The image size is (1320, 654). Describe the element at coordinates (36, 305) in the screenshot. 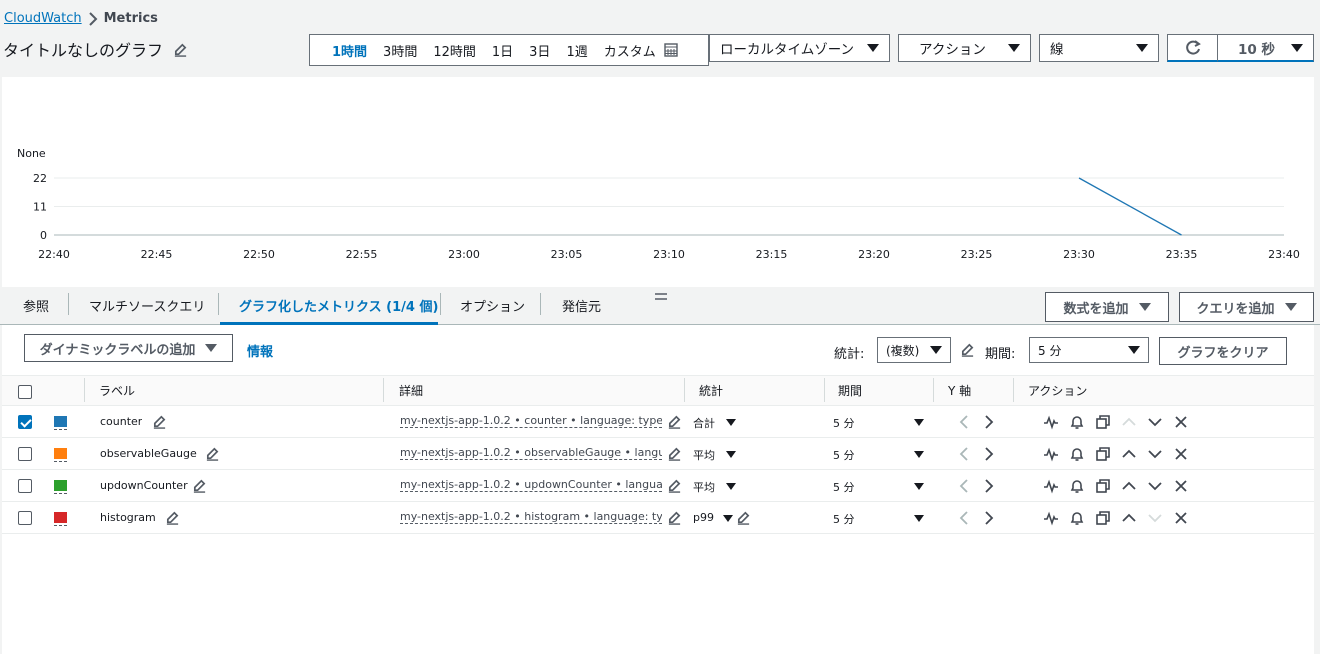

I see `tab-browse: 参照` at that location.